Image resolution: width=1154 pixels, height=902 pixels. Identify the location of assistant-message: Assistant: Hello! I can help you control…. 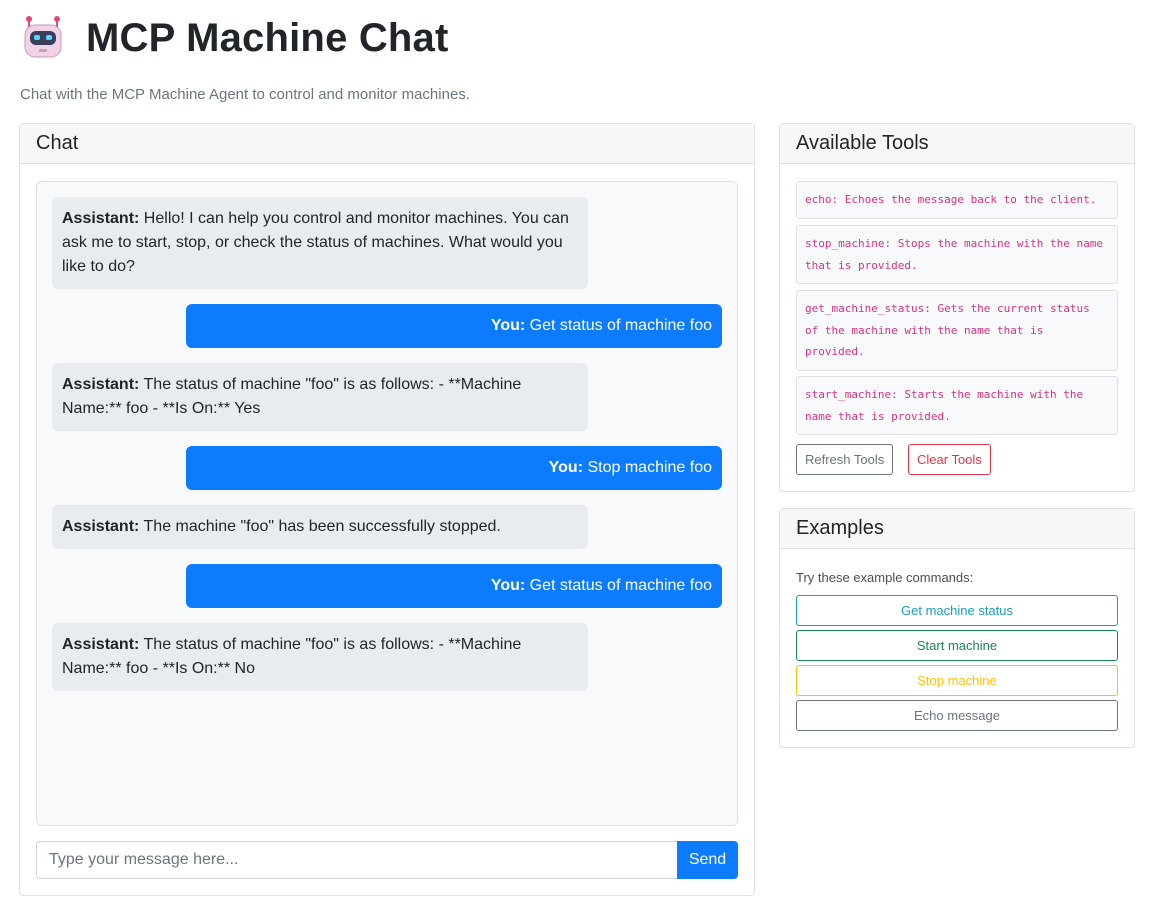
(320, 243).